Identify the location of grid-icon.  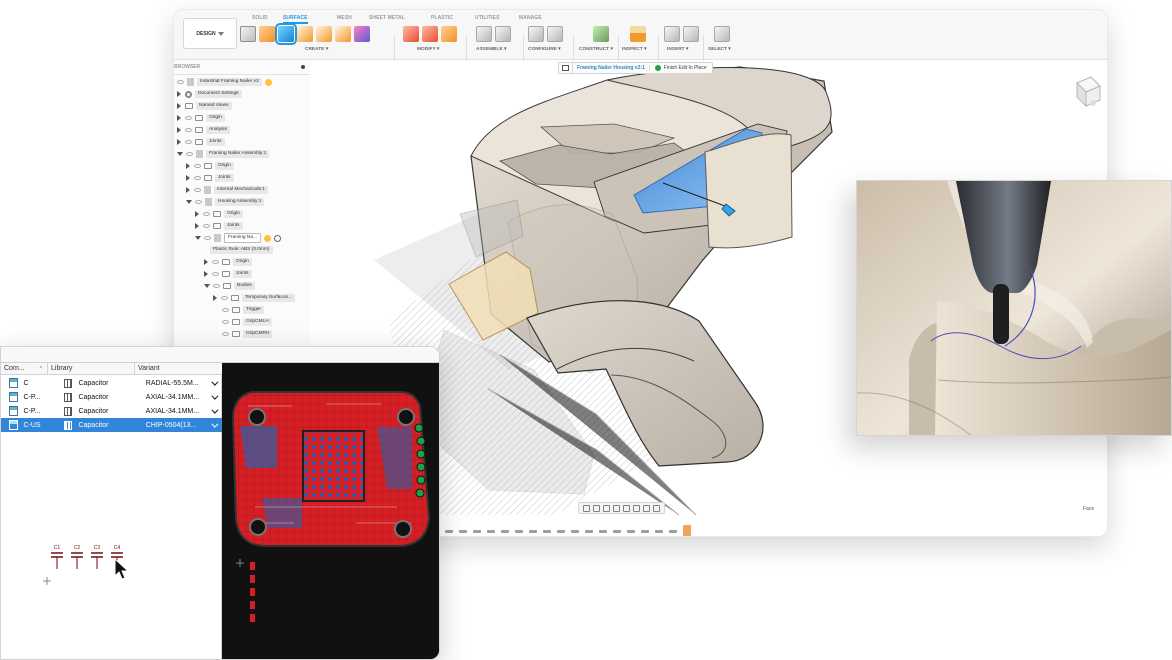
(646, 508).